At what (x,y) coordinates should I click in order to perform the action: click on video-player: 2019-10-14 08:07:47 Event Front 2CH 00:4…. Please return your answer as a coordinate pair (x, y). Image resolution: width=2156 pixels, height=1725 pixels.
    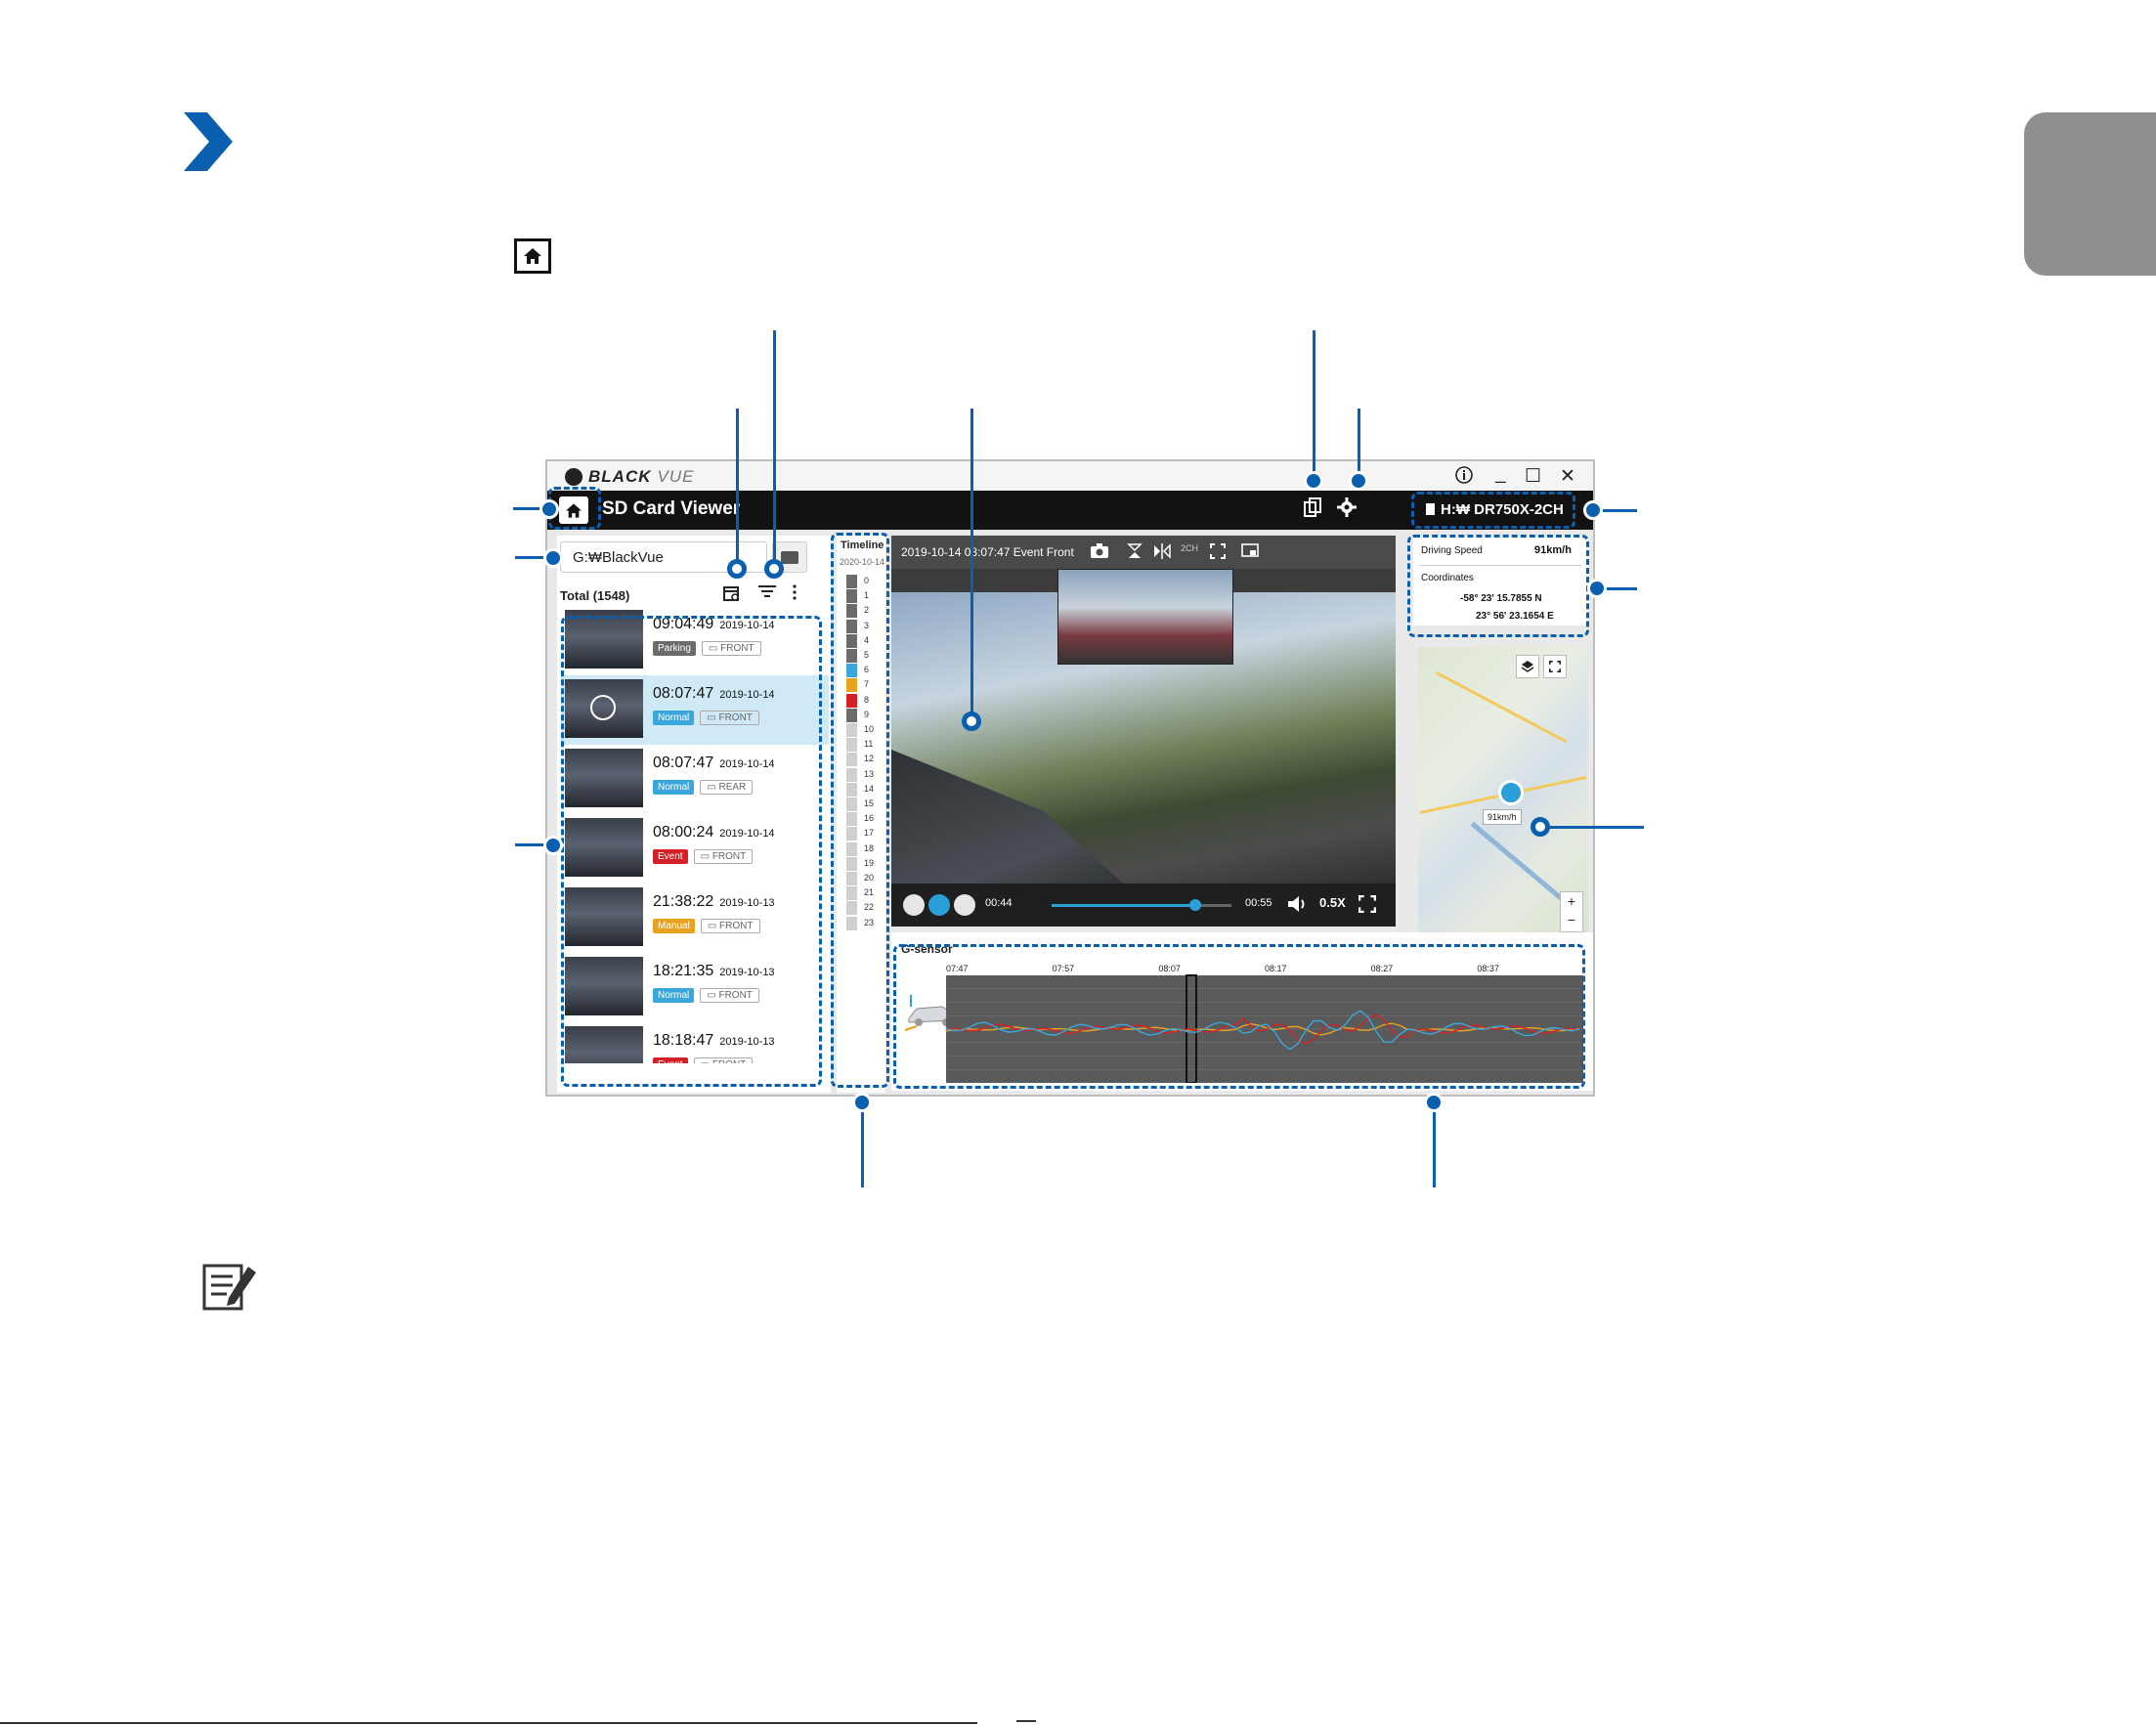
    Looking at the image, I should click on (1143, 732).